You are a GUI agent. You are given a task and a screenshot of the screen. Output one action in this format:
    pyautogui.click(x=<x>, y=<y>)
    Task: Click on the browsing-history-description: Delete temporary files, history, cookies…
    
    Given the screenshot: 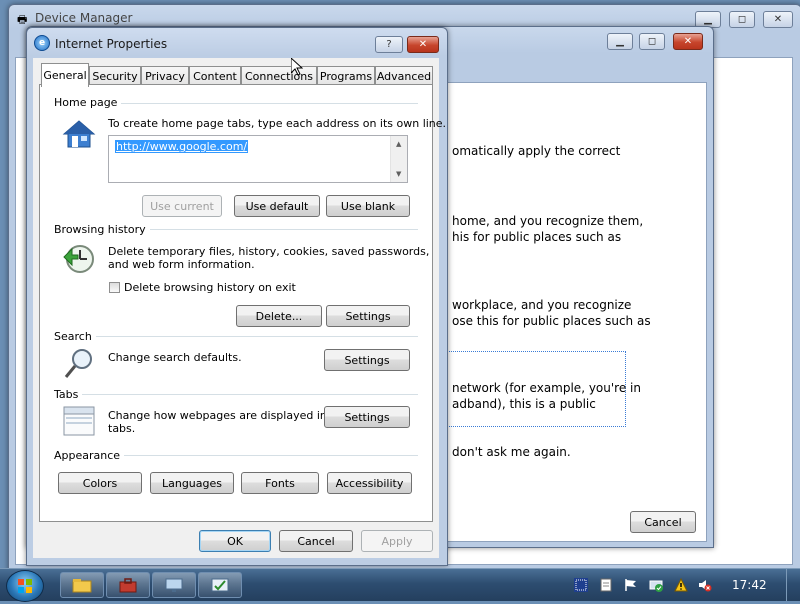 What is the action you would take?
    pyautogui.click(x=269, y=251)
    